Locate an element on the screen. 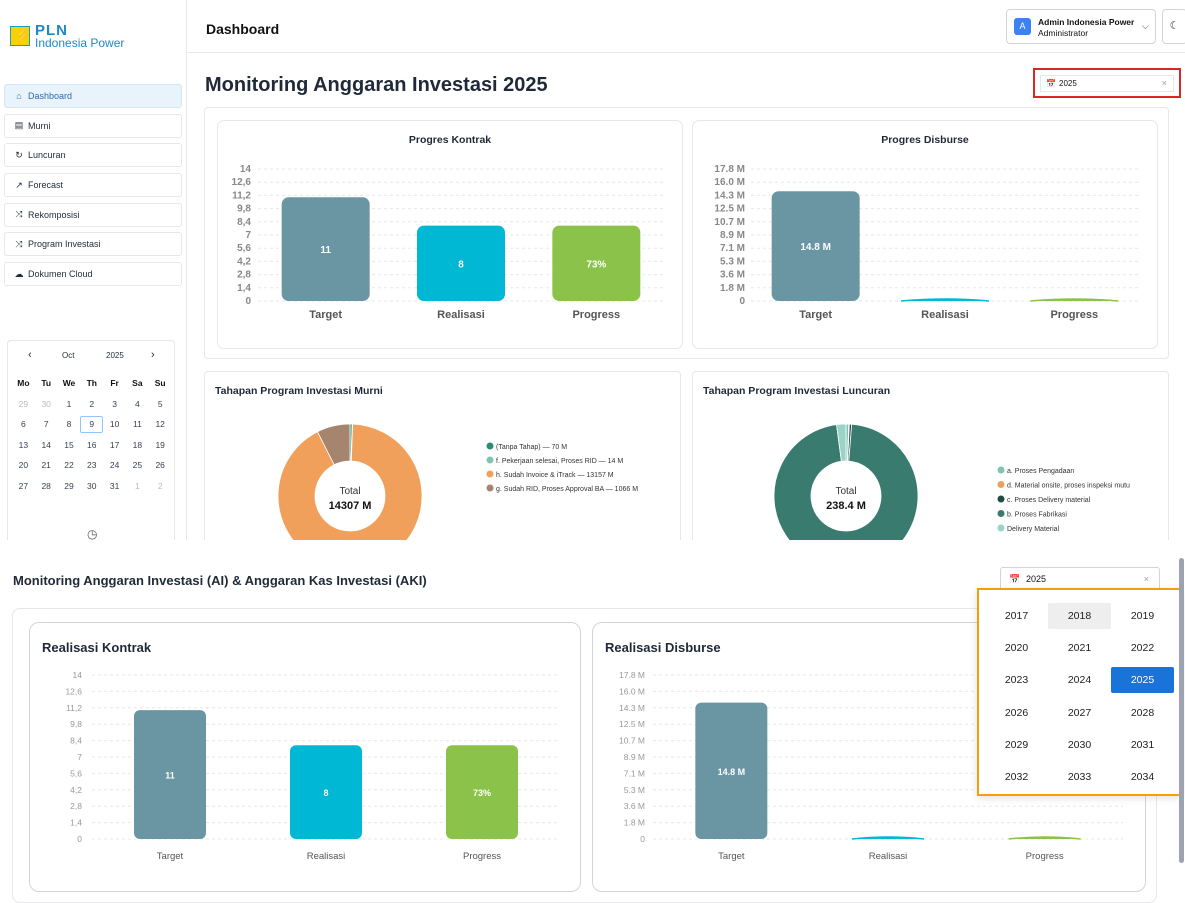 This screenshot has height=903, width=1185. weekday-label: We is located at coordinates (69, 383).